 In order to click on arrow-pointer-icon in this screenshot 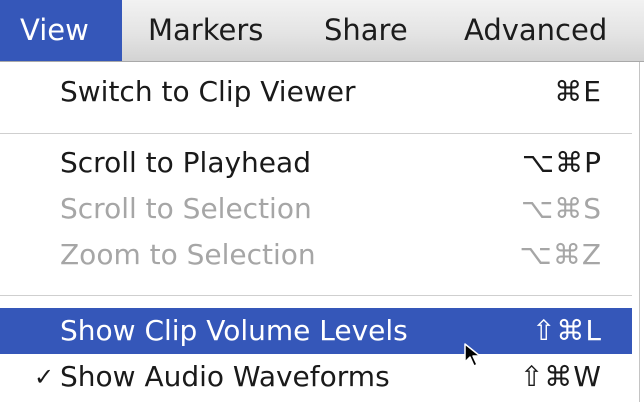, I will do `click(472, 355)`.